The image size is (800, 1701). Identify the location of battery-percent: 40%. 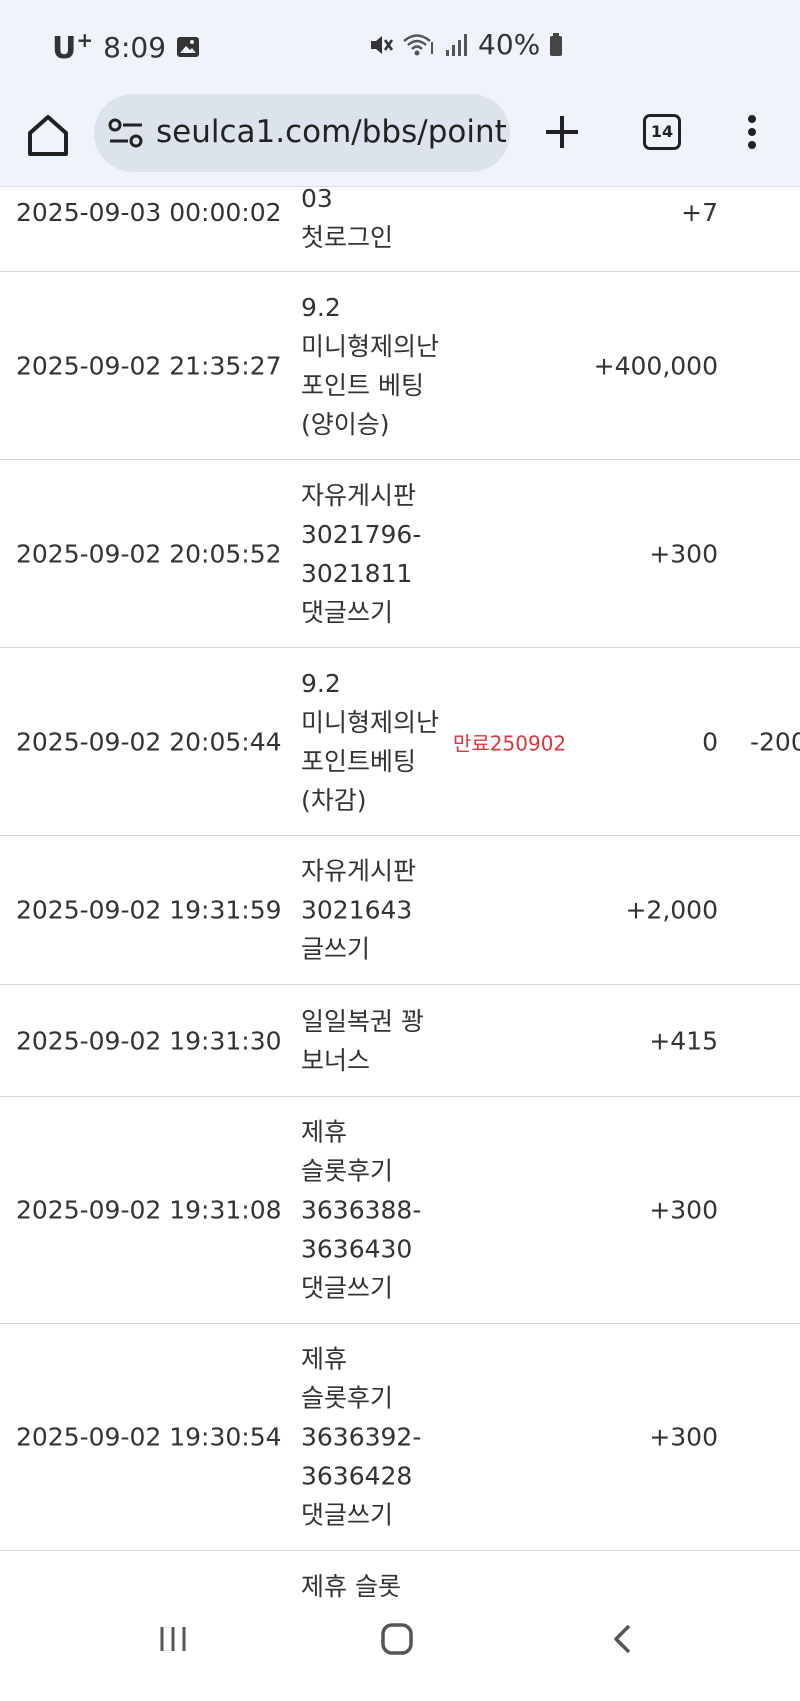
(509, 44).